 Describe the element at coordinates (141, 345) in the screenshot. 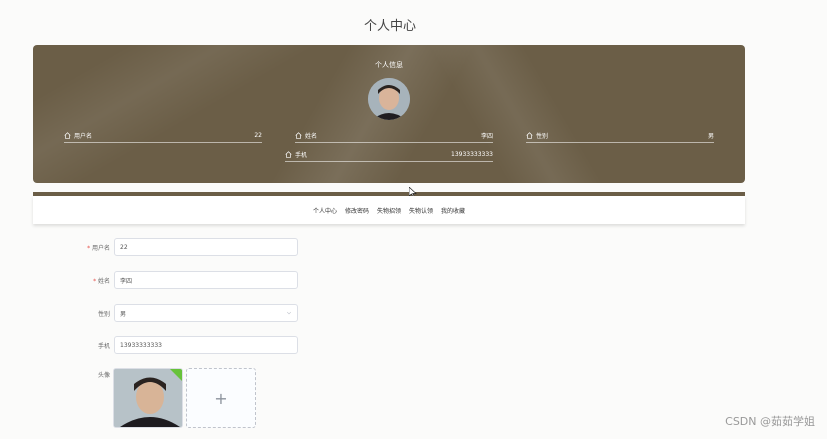

I see `phone-value: 13933333333` at that location.